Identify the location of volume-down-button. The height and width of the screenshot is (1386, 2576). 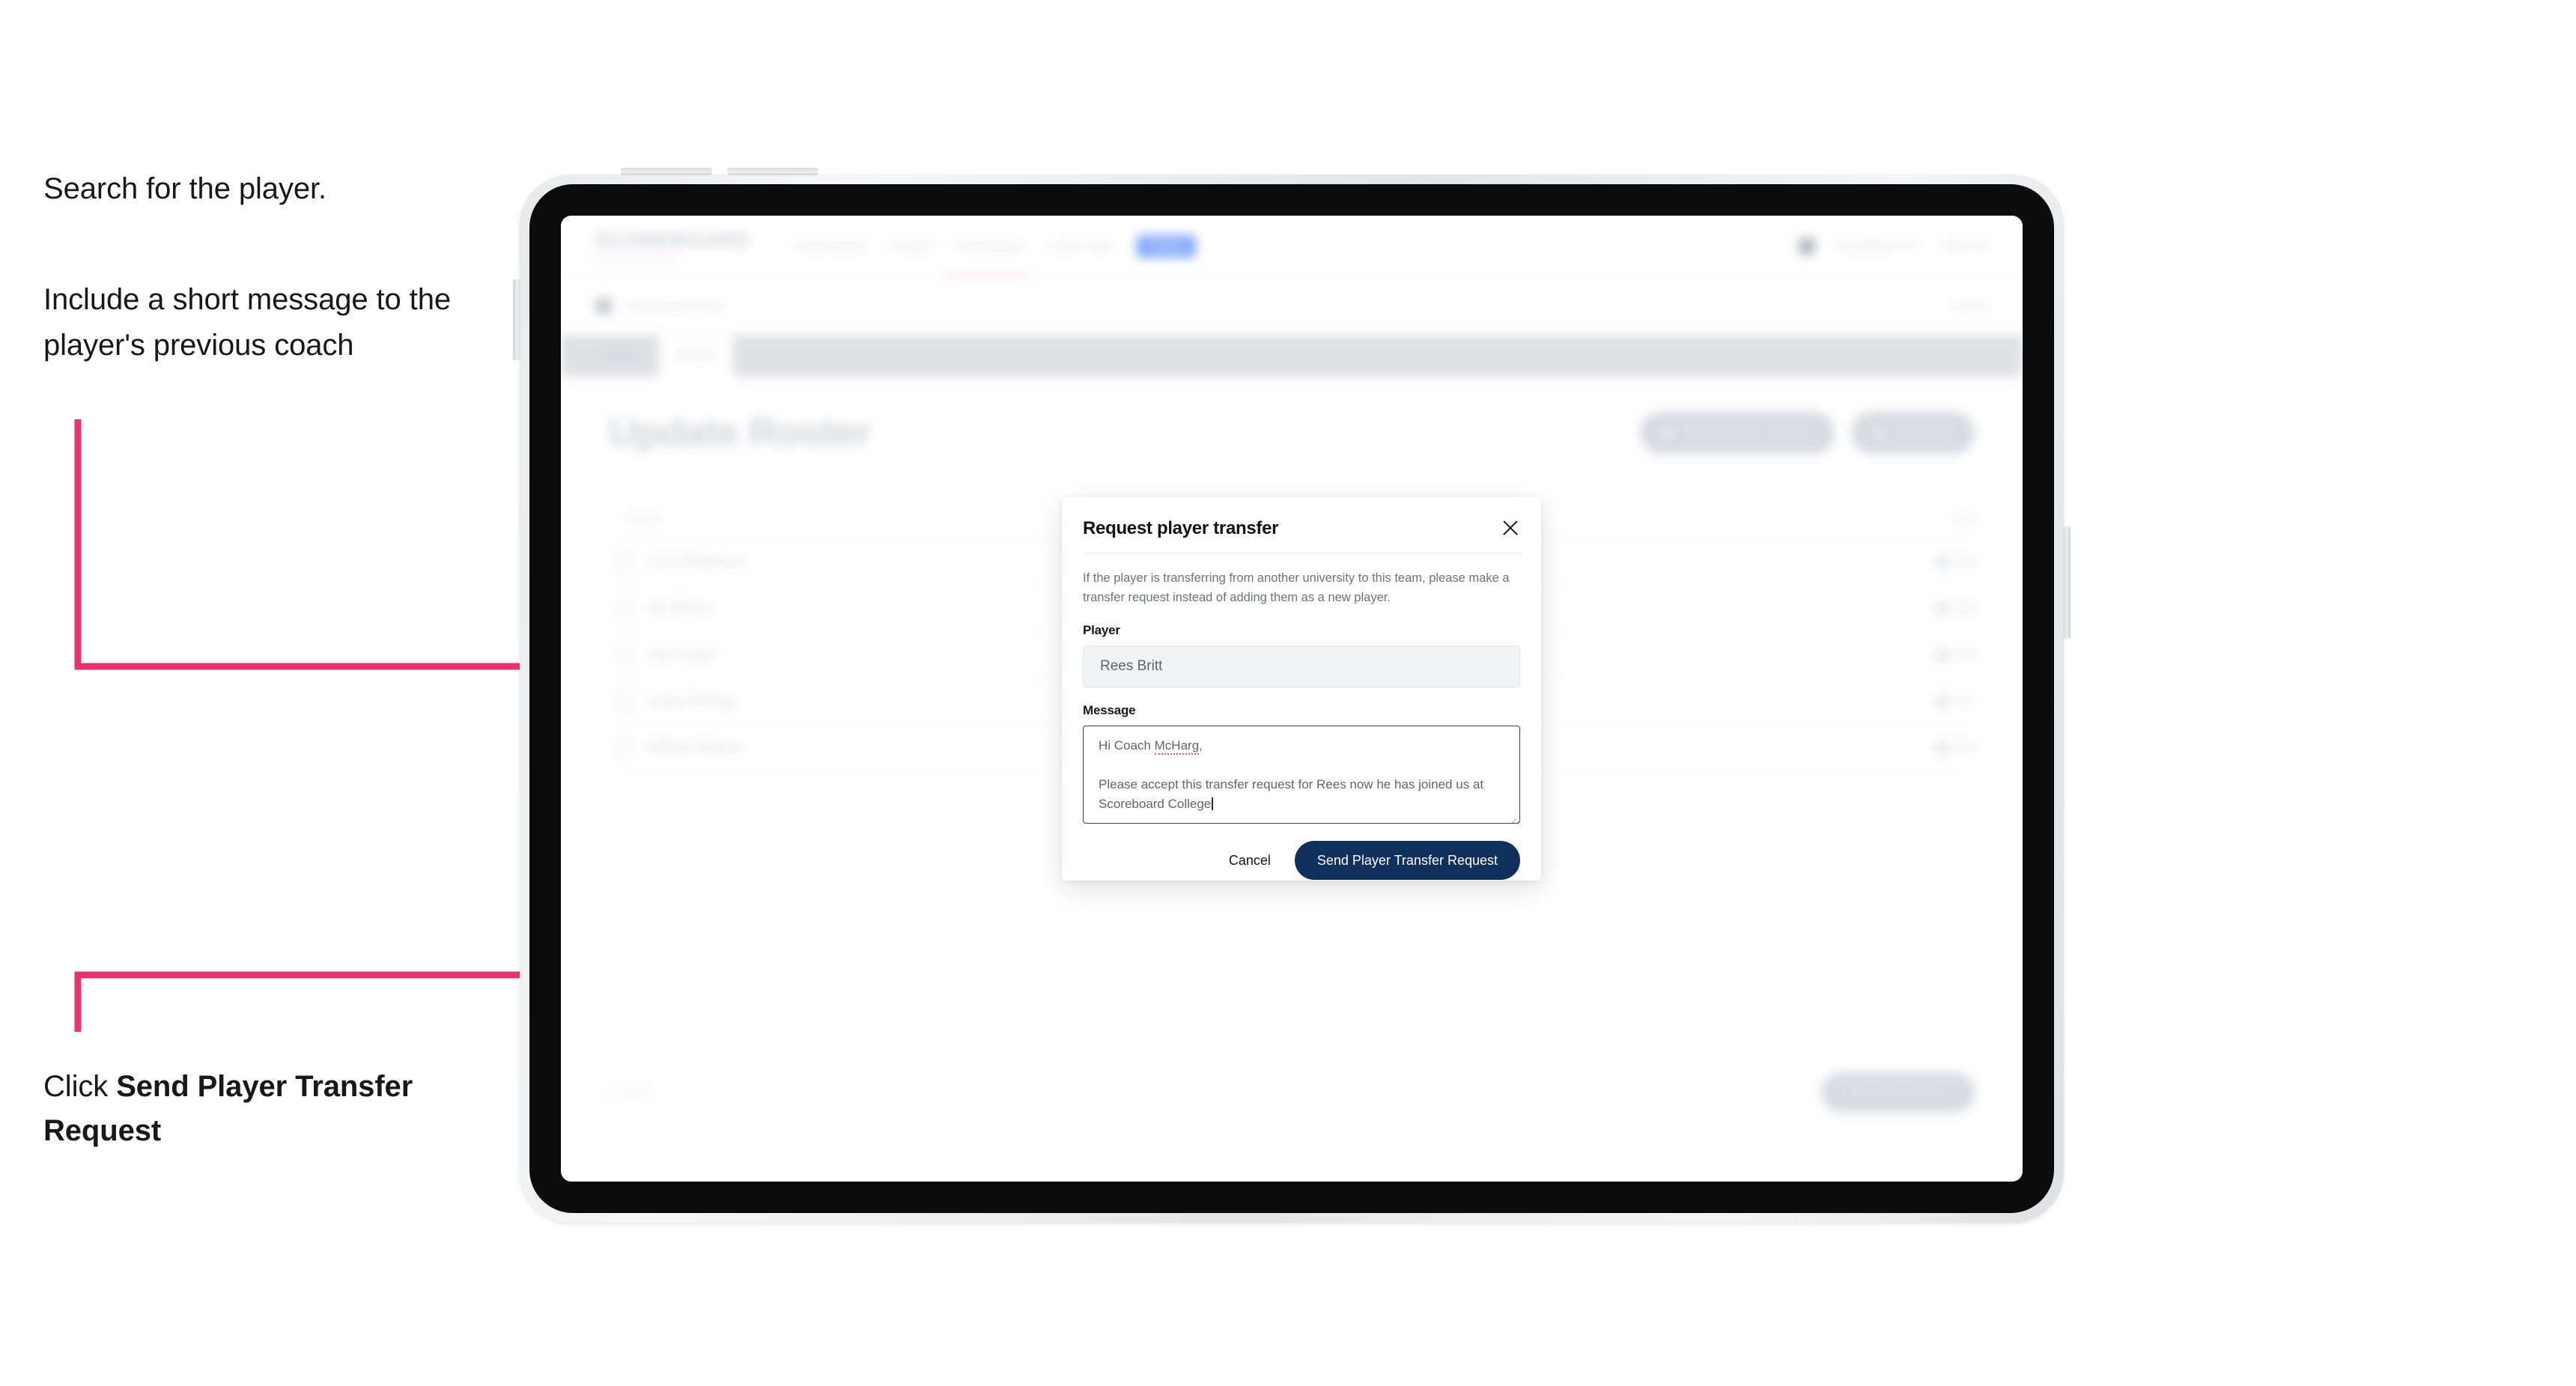
(772, 171).